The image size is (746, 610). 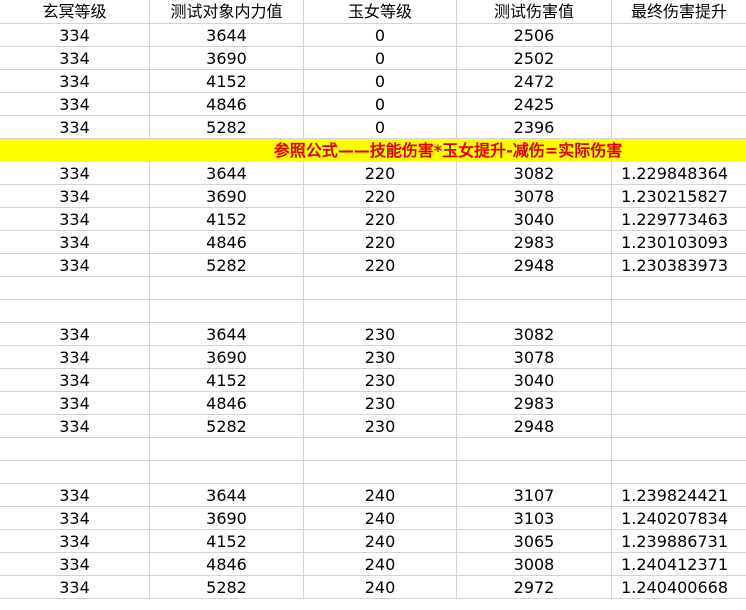 I want to click on table-cell: 1.230215827, so click(x=679, y=196).